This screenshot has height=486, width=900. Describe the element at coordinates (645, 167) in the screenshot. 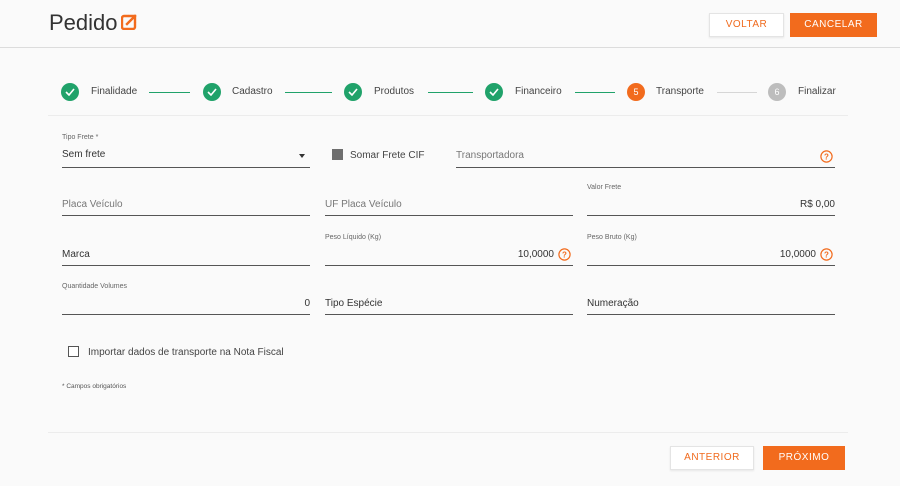

I see `transportadora-underline` at that location.